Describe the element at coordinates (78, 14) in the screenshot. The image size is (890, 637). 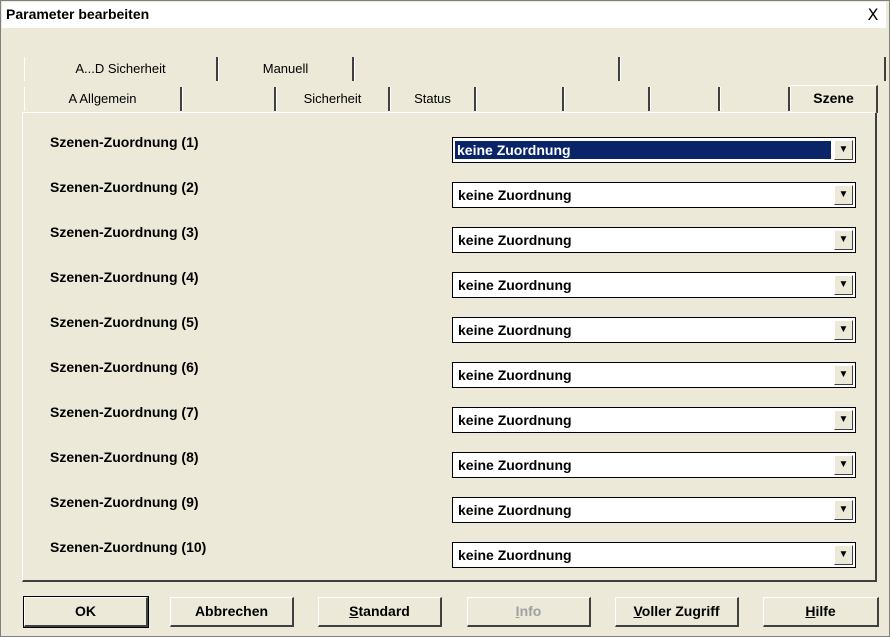
I see `window-title: Parameter bearbeiten` at that location.